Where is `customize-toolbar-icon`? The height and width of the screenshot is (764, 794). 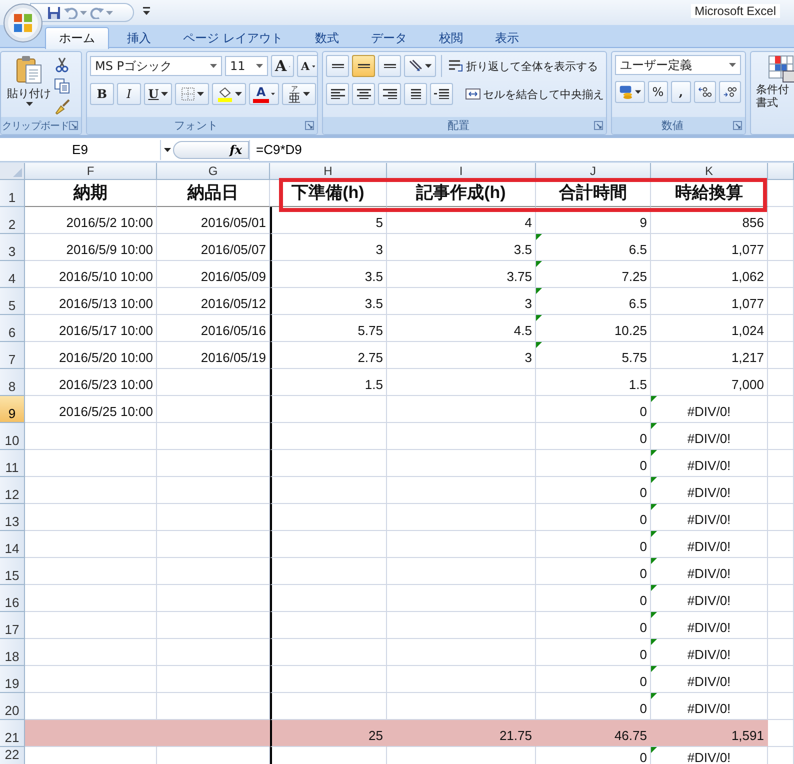 customize-toolbar-icon is located at coordinates (146, 11).